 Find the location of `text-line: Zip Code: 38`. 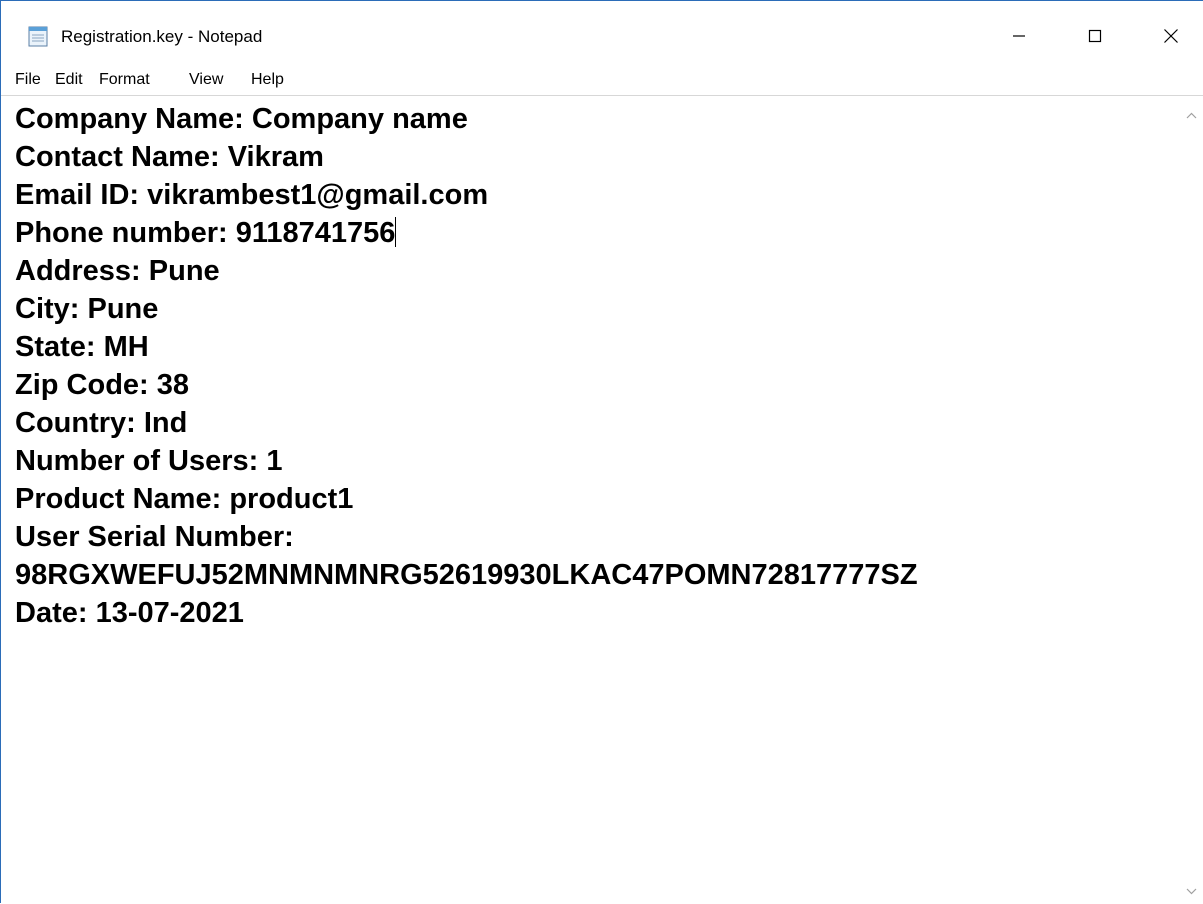

text-line: Zip Code: 38 is located at coordinates (102, 385).